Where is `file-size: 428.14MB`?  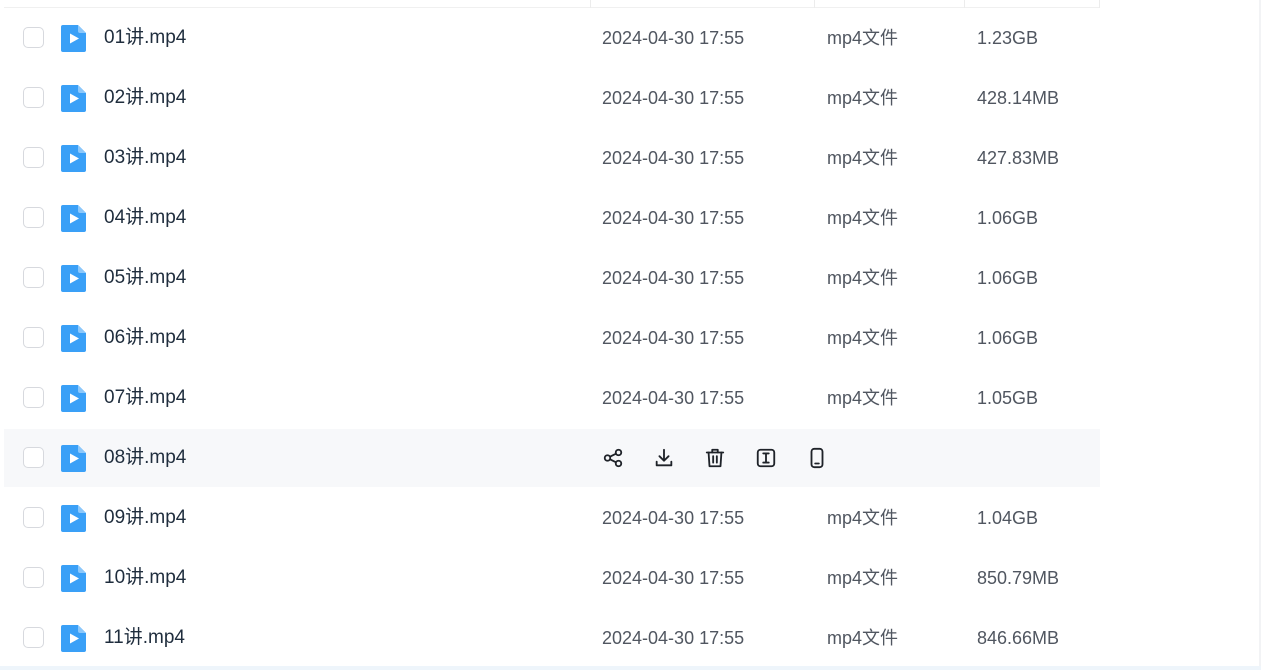 file-size: 428.14MB is located at coordinates (1018, 98).